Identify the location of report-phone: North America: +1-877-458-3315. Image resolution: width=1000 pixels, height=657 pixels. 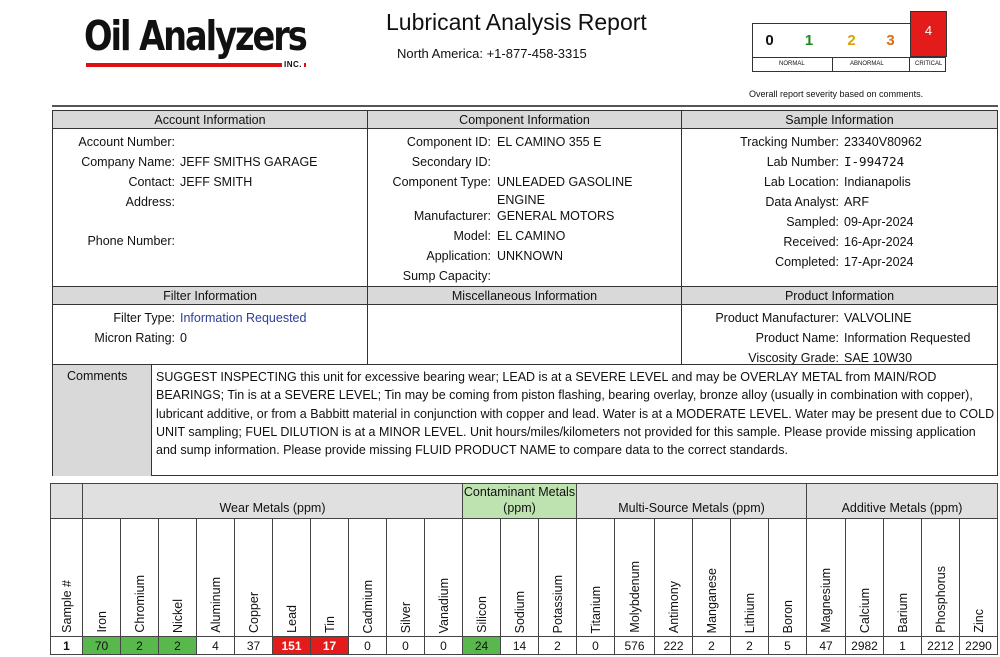
(492, 53).